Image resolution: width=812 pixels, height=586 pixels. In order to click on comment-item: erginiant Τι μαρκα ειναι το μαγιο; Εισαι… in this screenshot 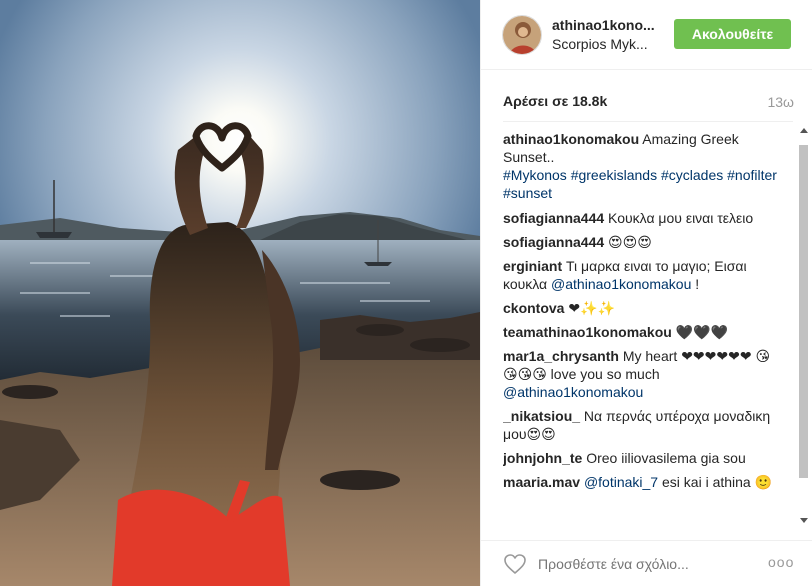, I will do `click(643, 275)`.